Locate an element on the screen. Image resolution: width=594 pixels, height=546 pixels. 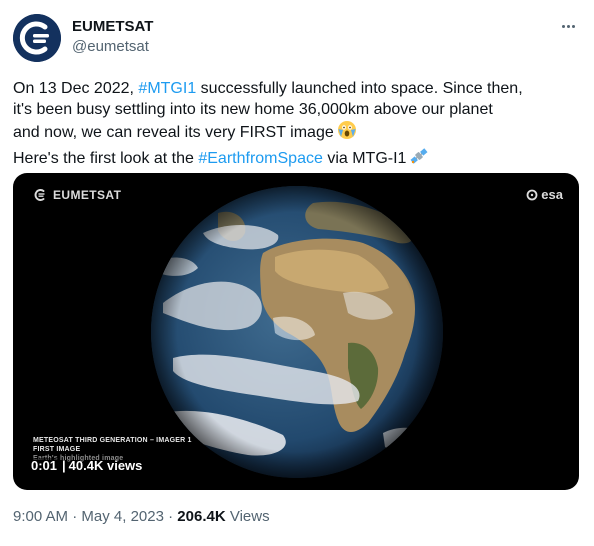
hashtag-link-mtgi1: #MTGI1 is located at coordinates (167, 88).